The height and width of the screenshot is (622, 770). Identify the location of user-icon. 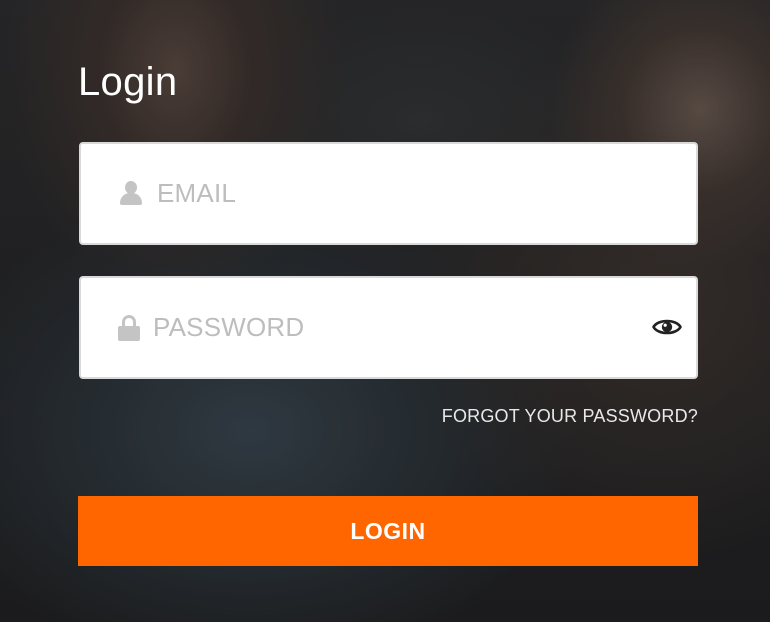
(131, 194).